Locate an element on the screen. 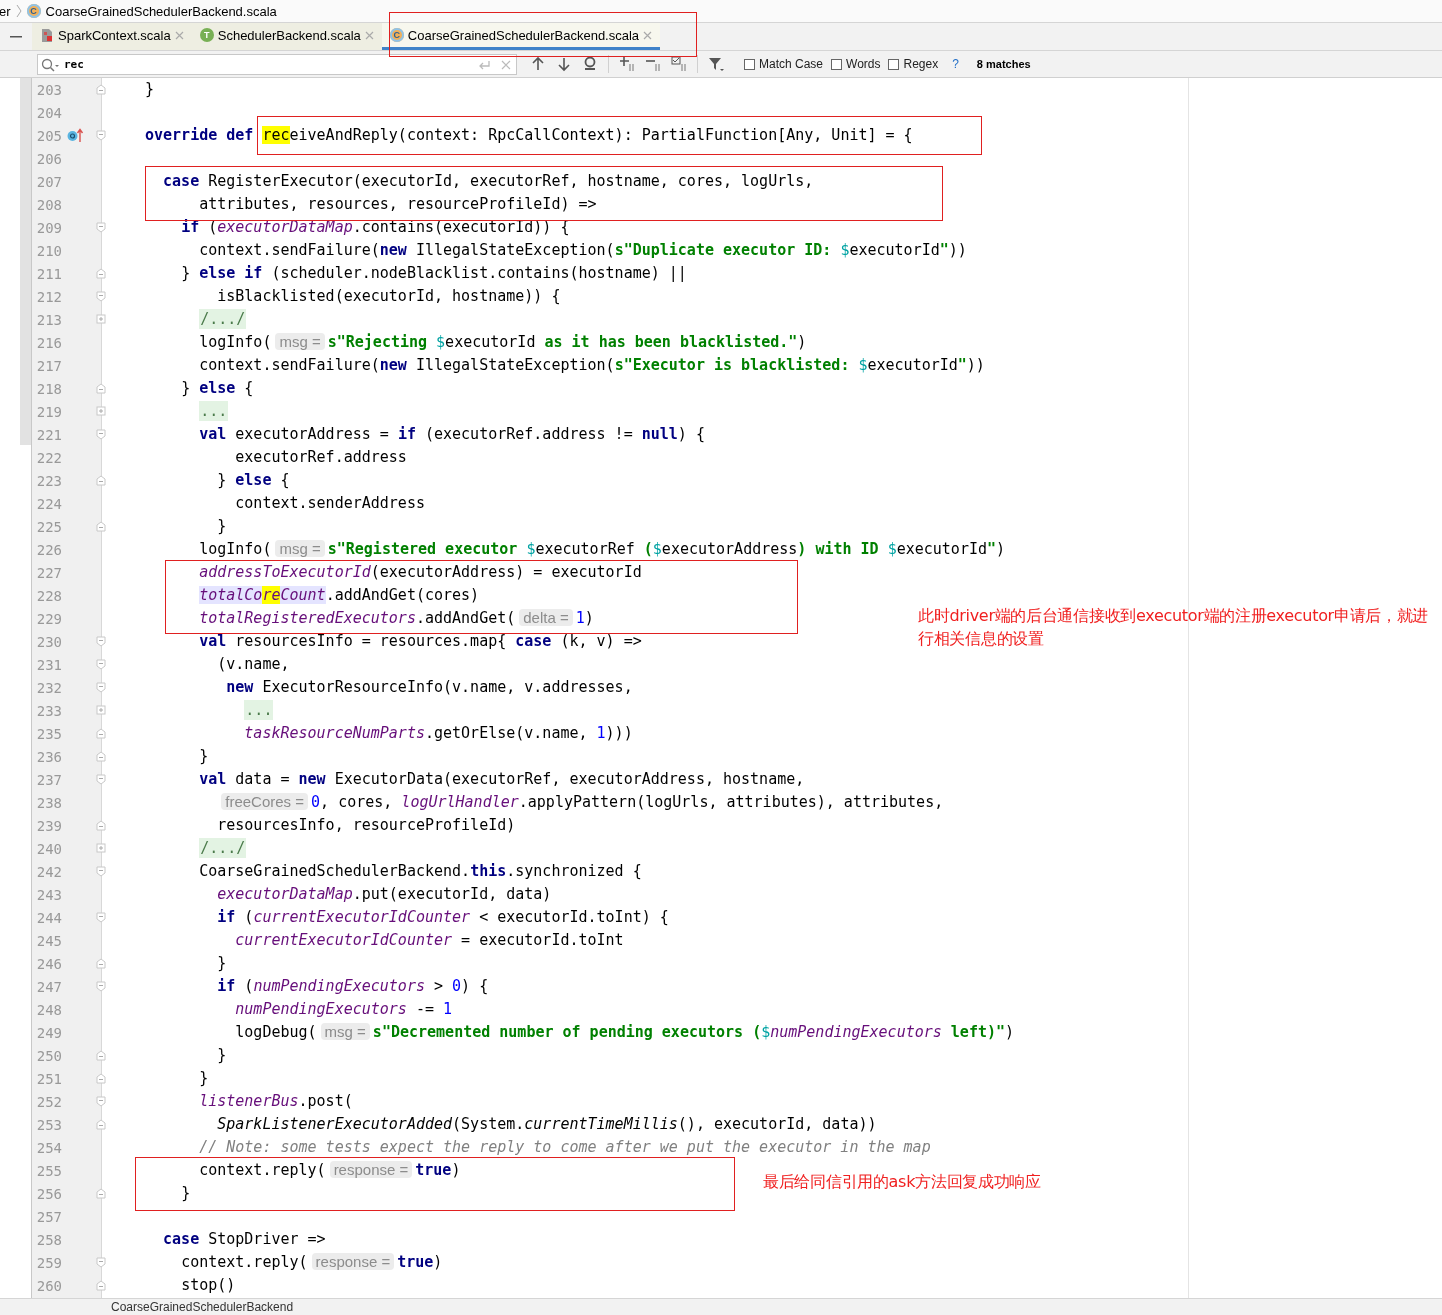 Image resolution: width=1442 pixels, height=1315 pixels. line-number: 223 is located at coordinates (48, 480).